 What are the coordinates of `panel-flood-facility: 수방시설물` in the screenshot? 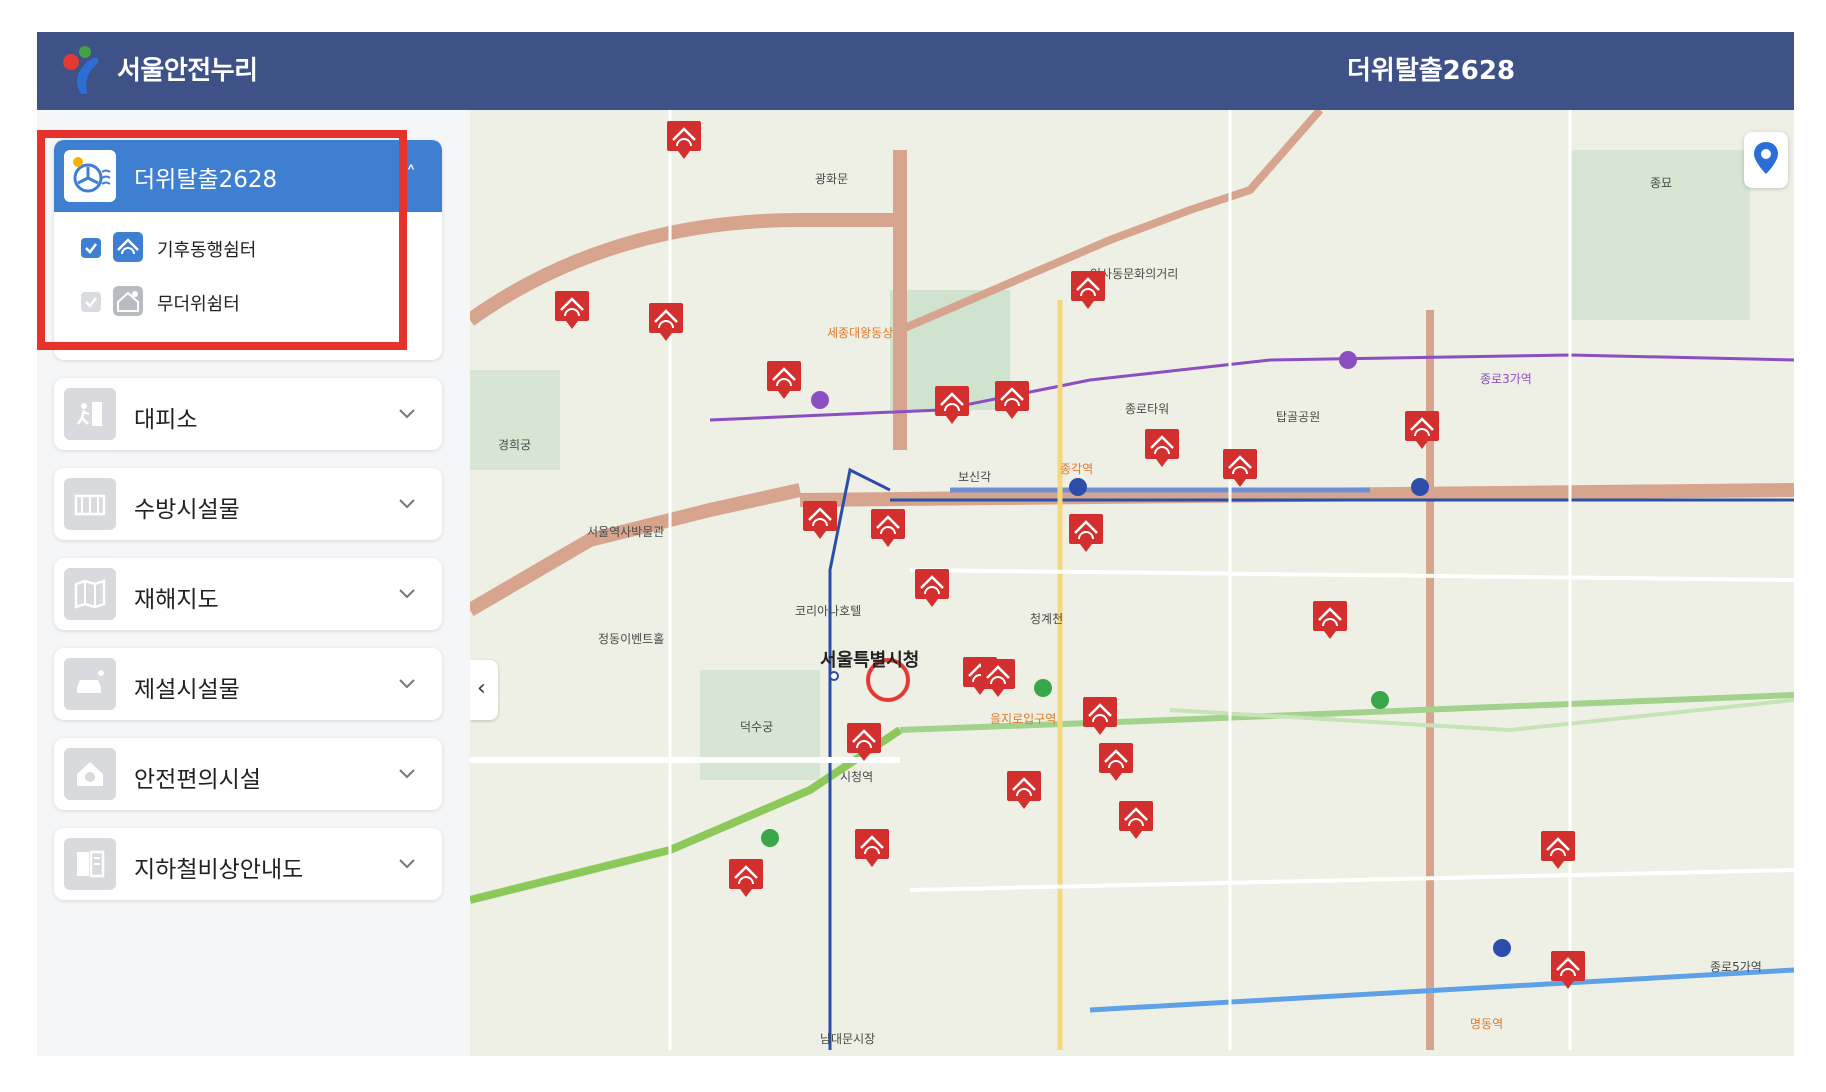 It's located at (248, 504).